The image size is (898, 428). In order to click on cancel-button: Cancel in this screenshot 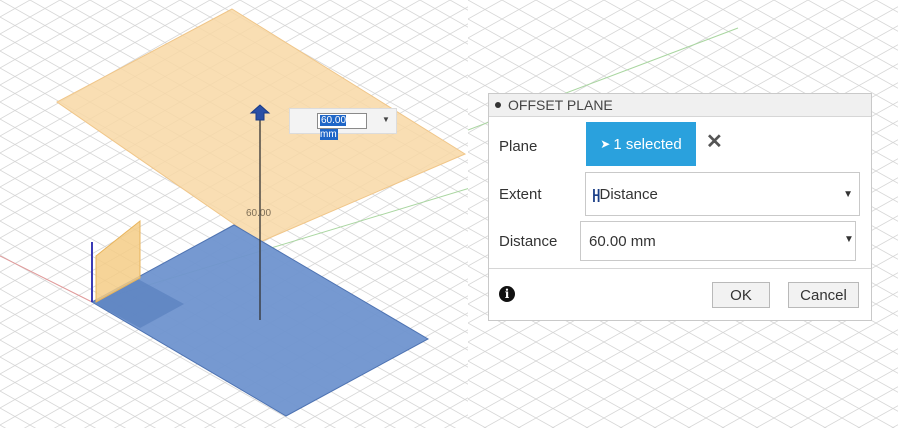, I will do `click(823, 295)`.